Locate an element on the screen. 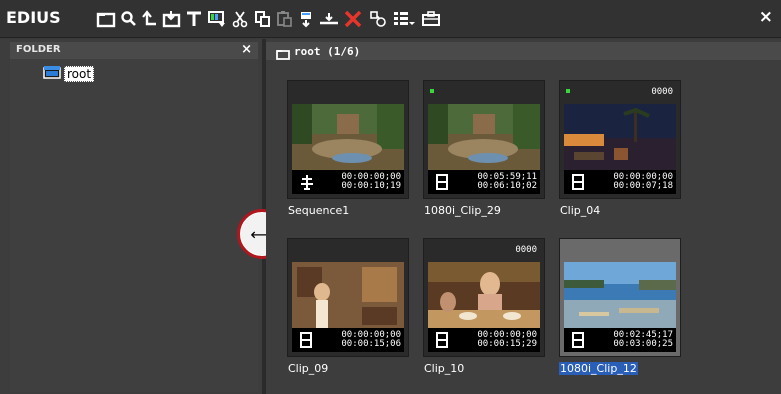 The image size is (781, 394). folder-panel-title: FOLDER is located at coordinates (38, 49).